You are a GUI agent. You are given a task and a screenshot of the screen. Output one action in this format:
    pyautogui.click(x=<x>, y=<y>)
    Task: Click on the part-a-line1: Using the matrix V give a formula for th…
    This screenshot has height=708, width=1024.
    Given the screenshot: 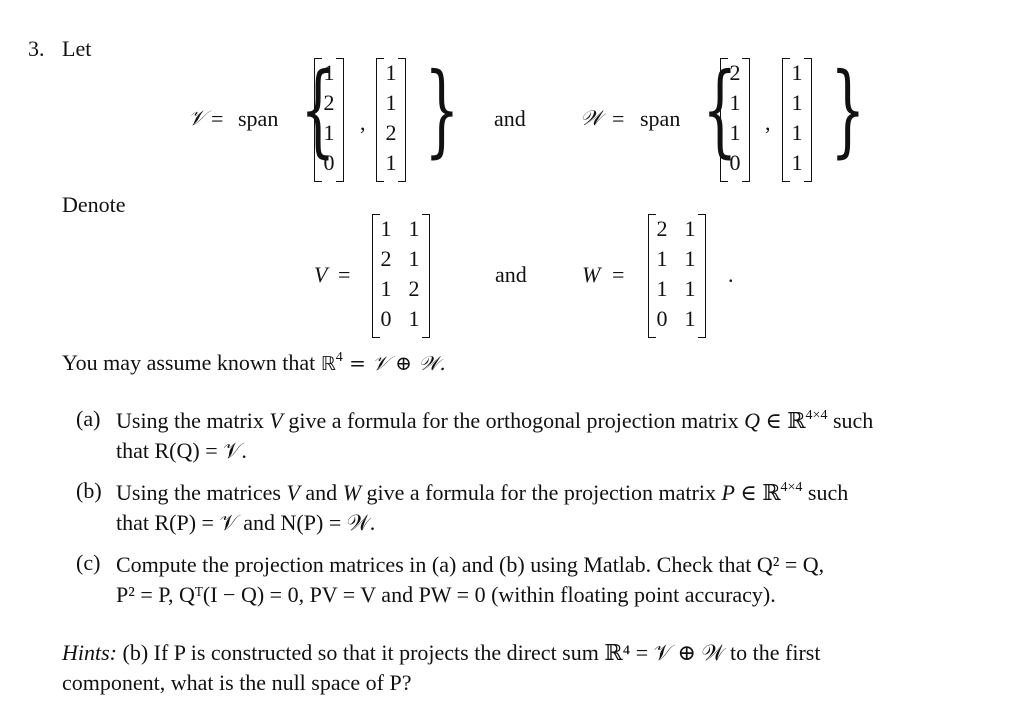 What is the action you would take?
    pyautogui.click(x=494, y=421)
    